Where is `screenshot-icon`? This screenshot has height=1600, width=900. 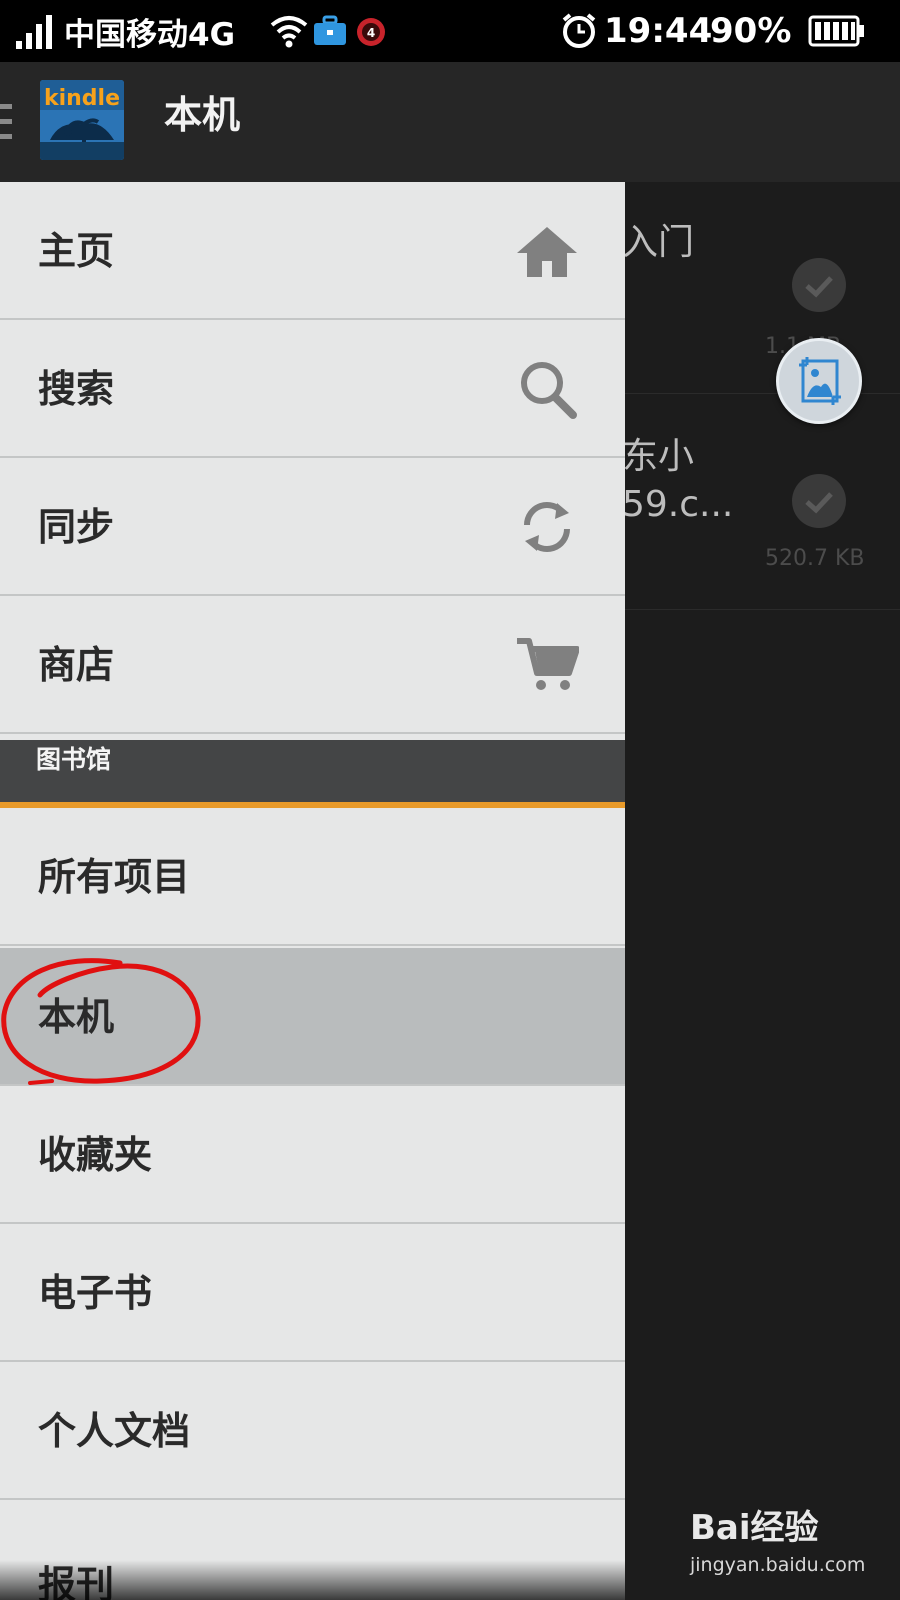
screenshot-icon is located at coordinates (820, 381).